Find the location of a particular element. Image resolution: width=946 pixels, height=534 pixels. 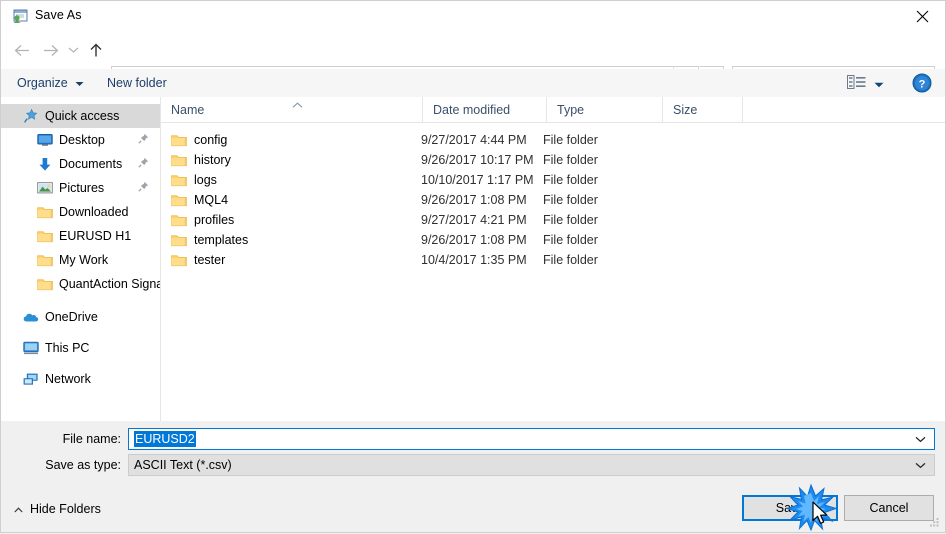

save-button: Save is located at coordinates (790, 508).